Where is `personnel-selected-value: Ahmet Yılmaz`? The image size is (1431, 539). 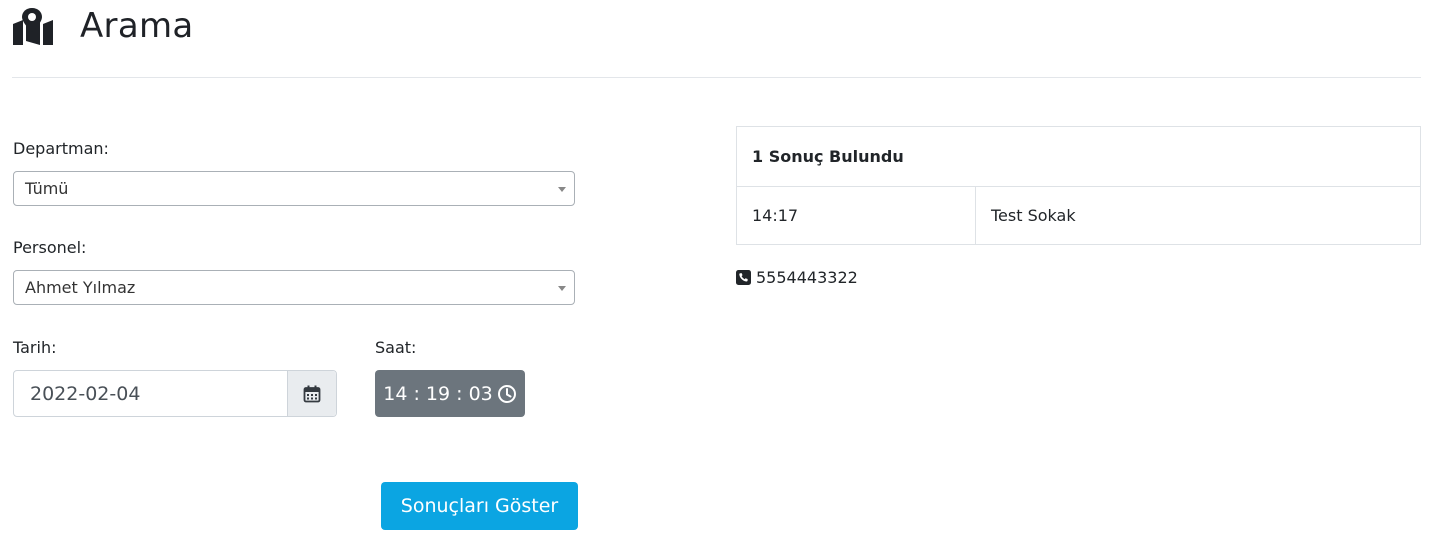 personnel-selected-value: Ahmet Yılmaz is located at coordinates (80, 287).